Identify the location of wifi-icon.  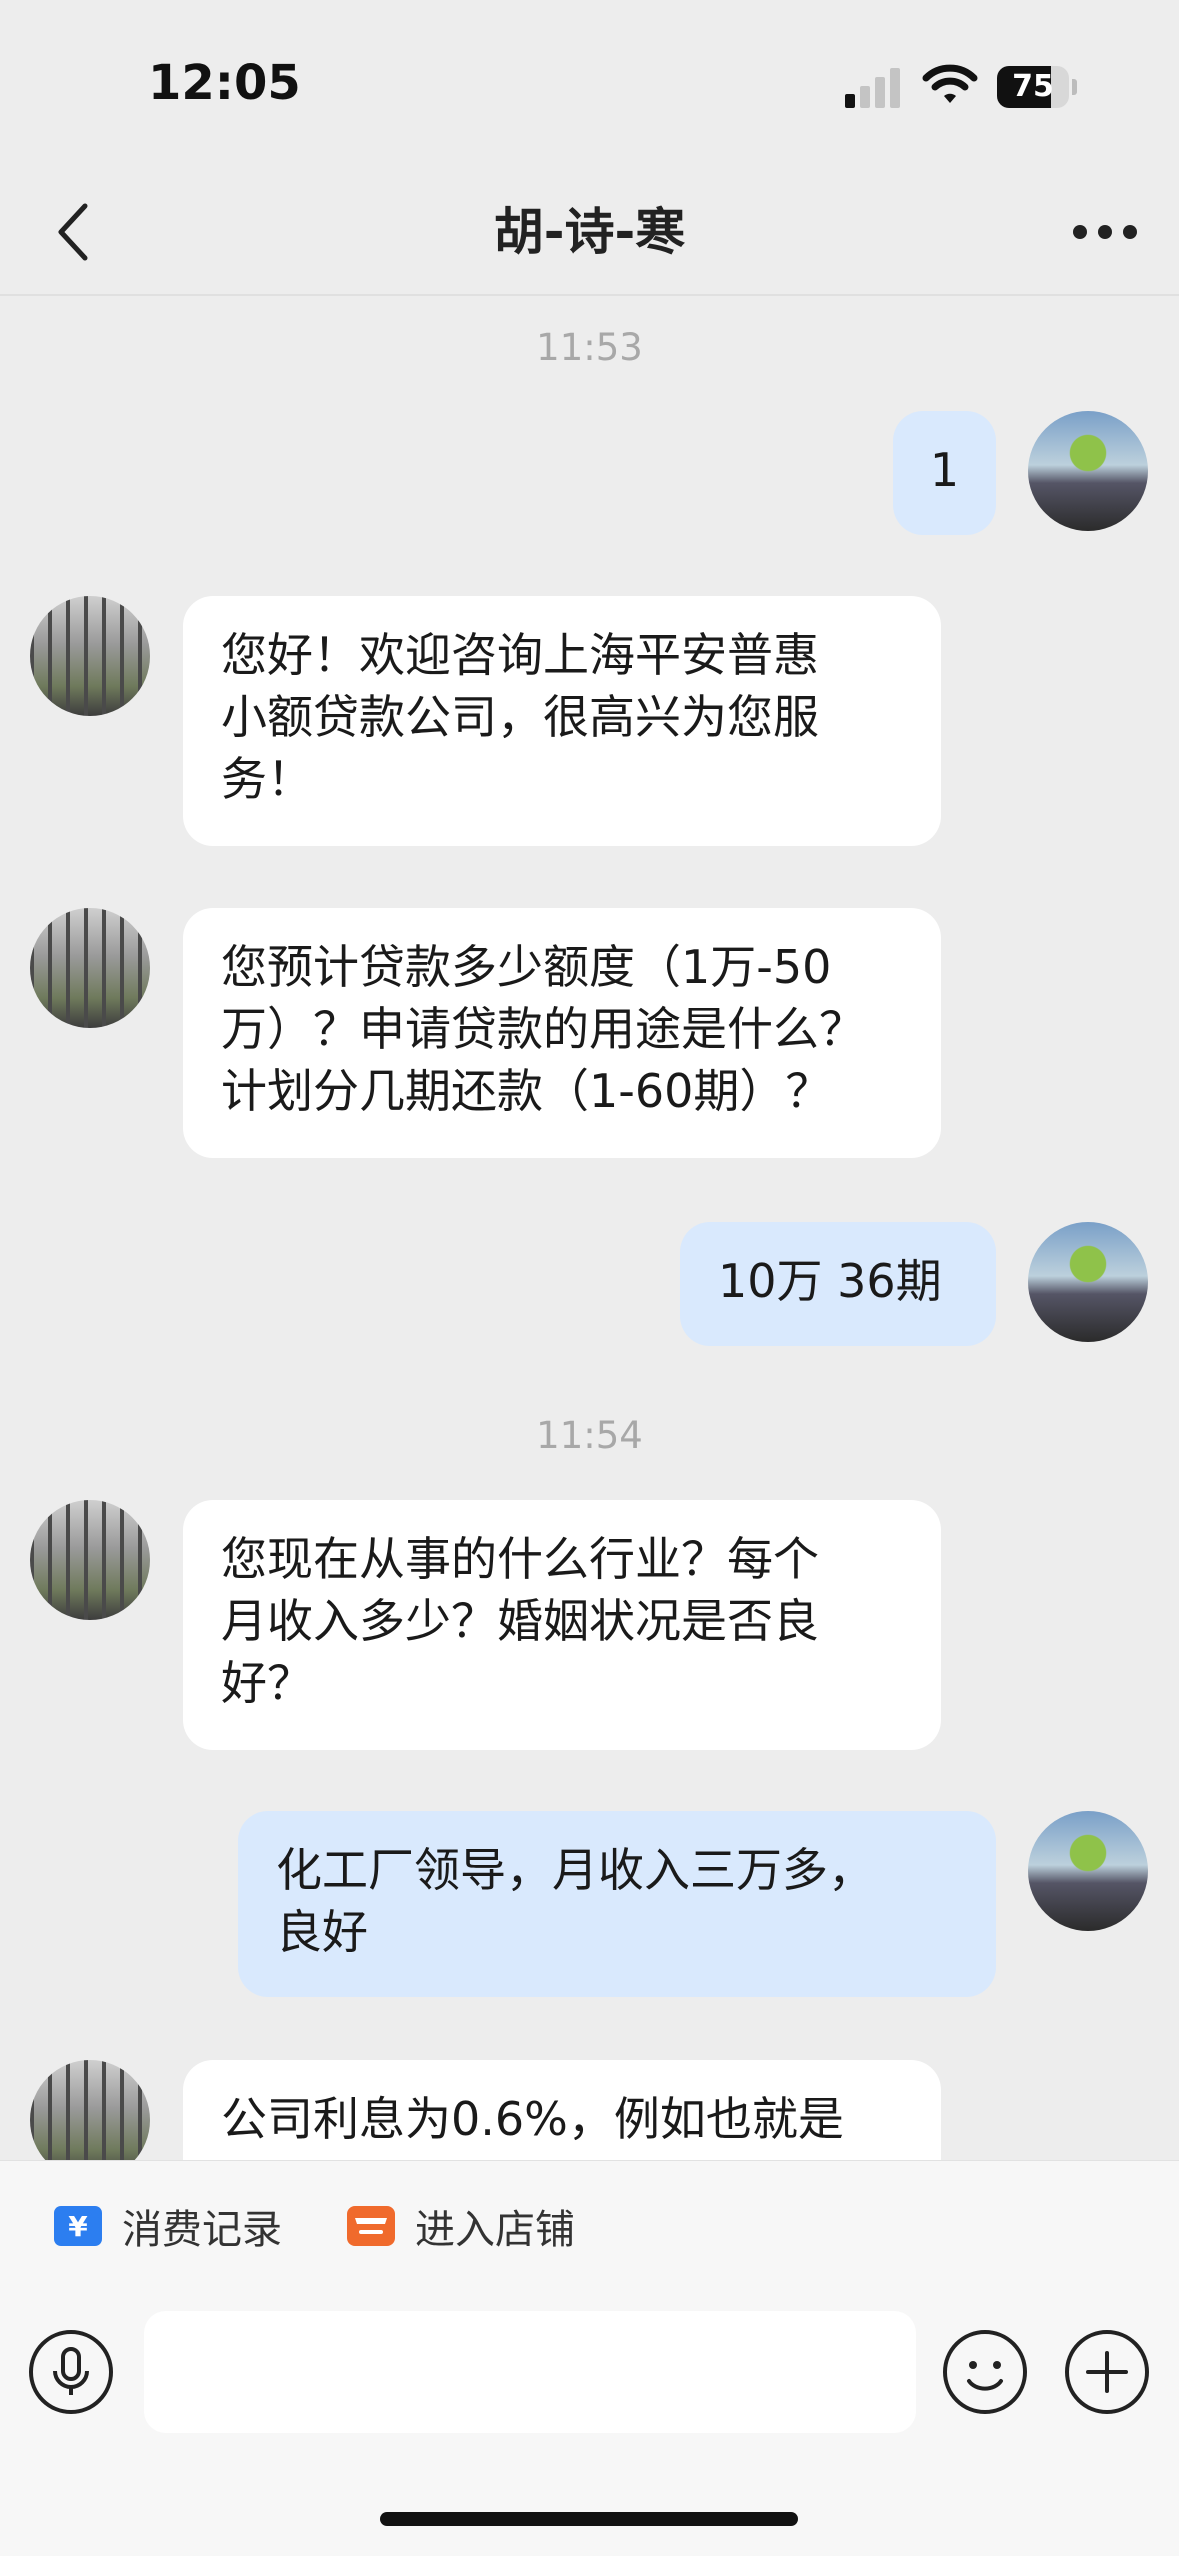
(950, 83).